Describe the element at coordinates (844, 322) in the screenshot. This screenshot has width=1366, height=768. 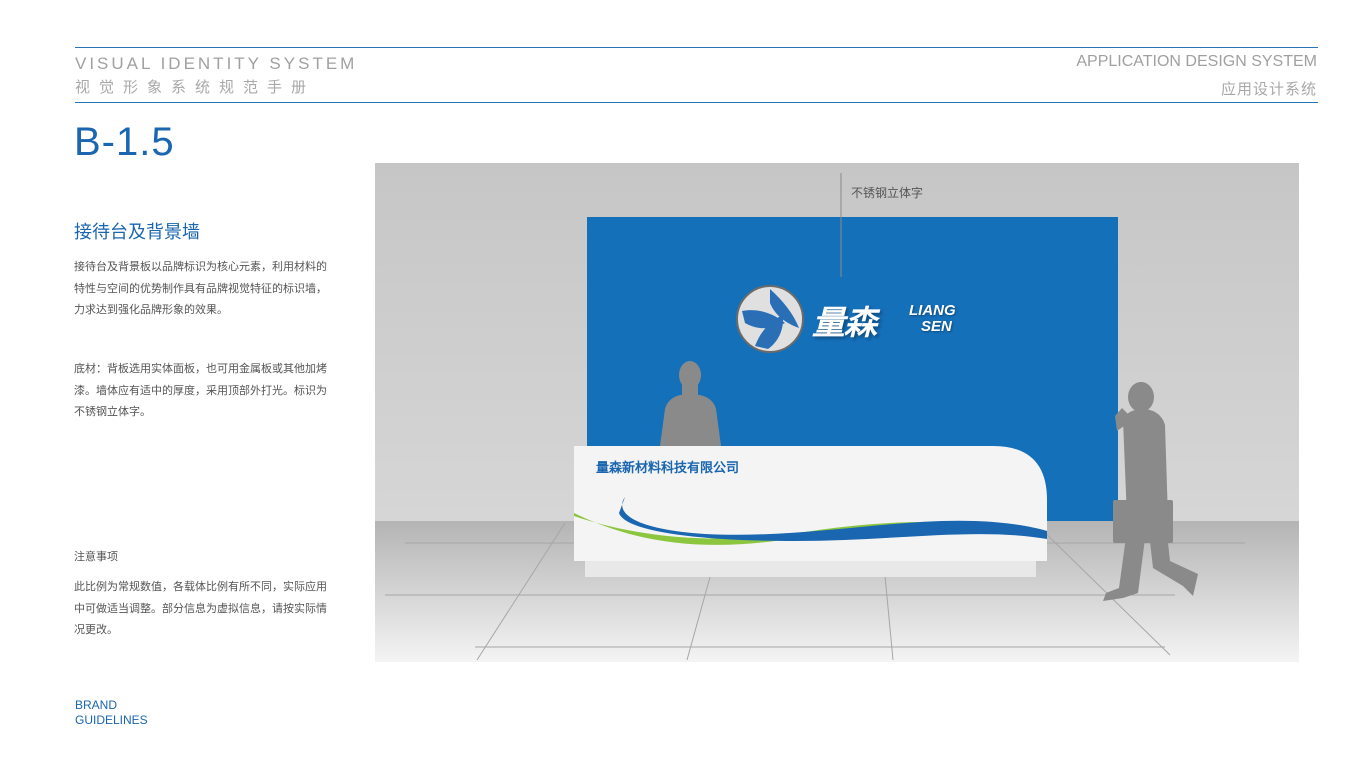
I see `logo-wordmark-cn: 量森` at that location.